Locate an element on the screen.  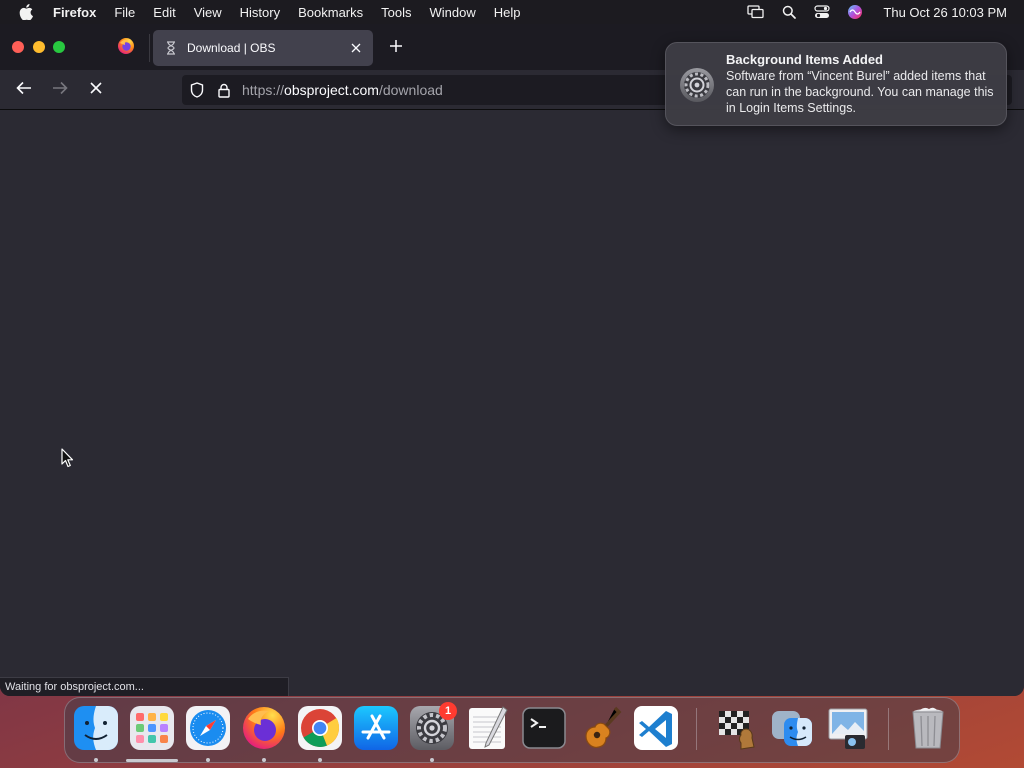
zoom-window-button is located at coordinates (59, 47).